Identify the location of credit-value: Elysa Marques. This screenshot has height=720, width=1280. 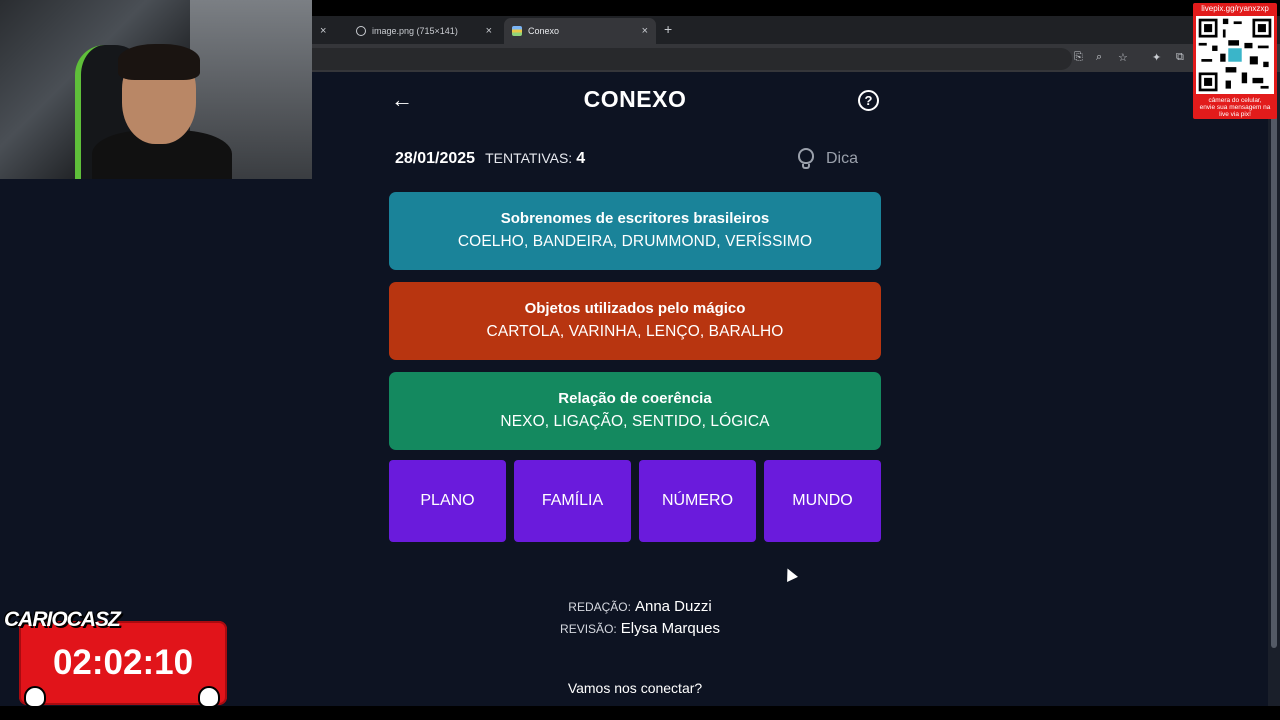
(670, 628).